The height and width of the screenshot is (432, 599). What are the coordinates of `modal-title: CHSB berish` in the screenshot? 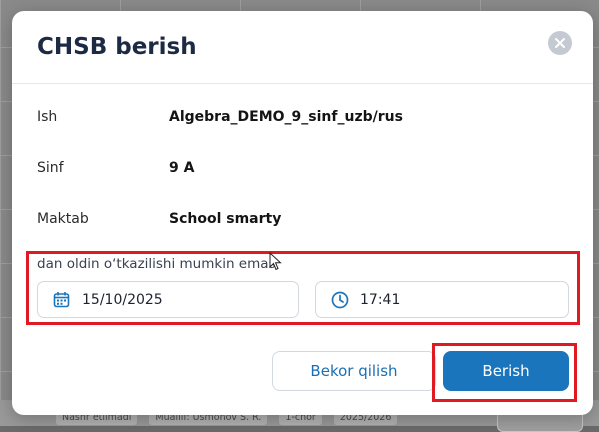 It's located at (117, 47).